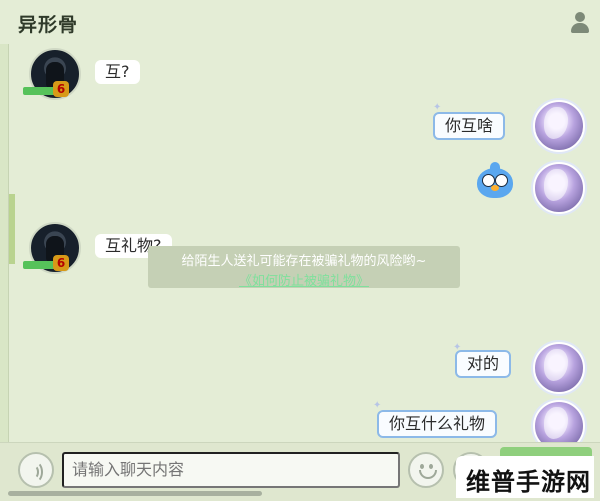 This screenshot has height=501, width=600. I want to click on watermark-text: 维普手游网, so click(528, 482).